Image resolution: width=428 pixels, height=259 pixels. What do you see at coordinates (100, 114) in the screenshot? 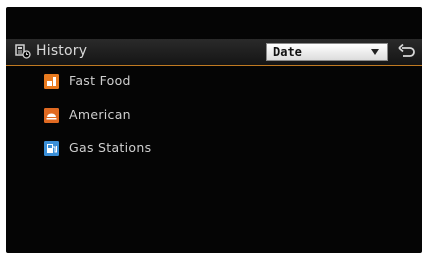
I see `list-item-label: American` at bounding box center [100, 114].